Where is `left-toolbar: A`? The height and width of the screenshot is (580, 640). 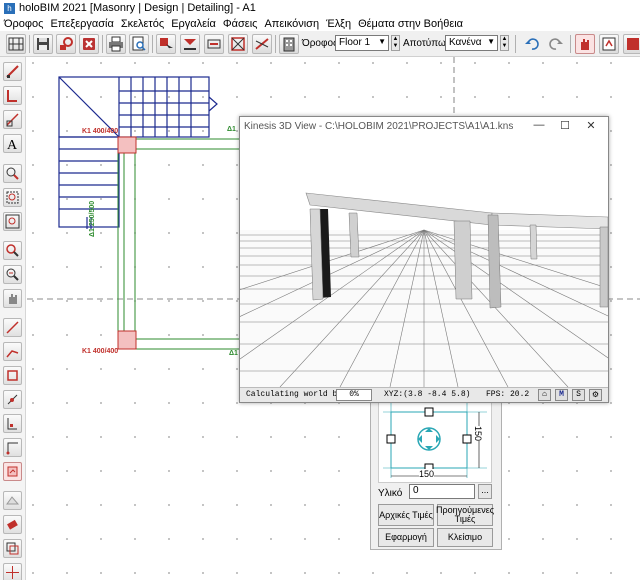 left-toolbar: A is located at coordinates (13, 318).